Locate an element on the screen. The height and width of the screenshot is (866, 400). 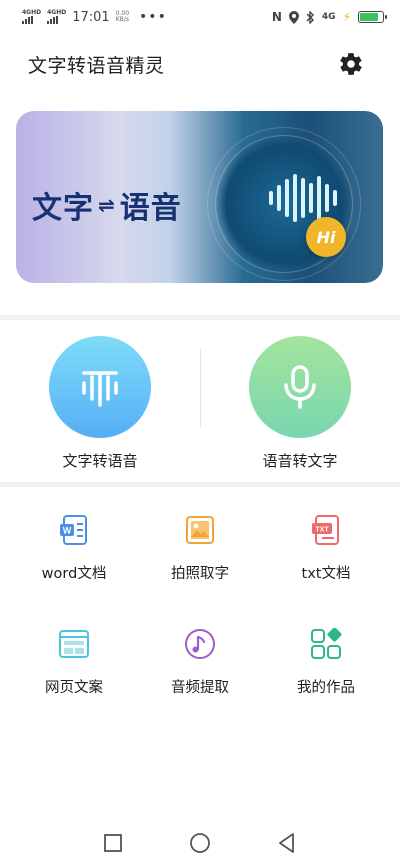
swap-arrows-icon: ⇌ is located at coordinates (107, 205).